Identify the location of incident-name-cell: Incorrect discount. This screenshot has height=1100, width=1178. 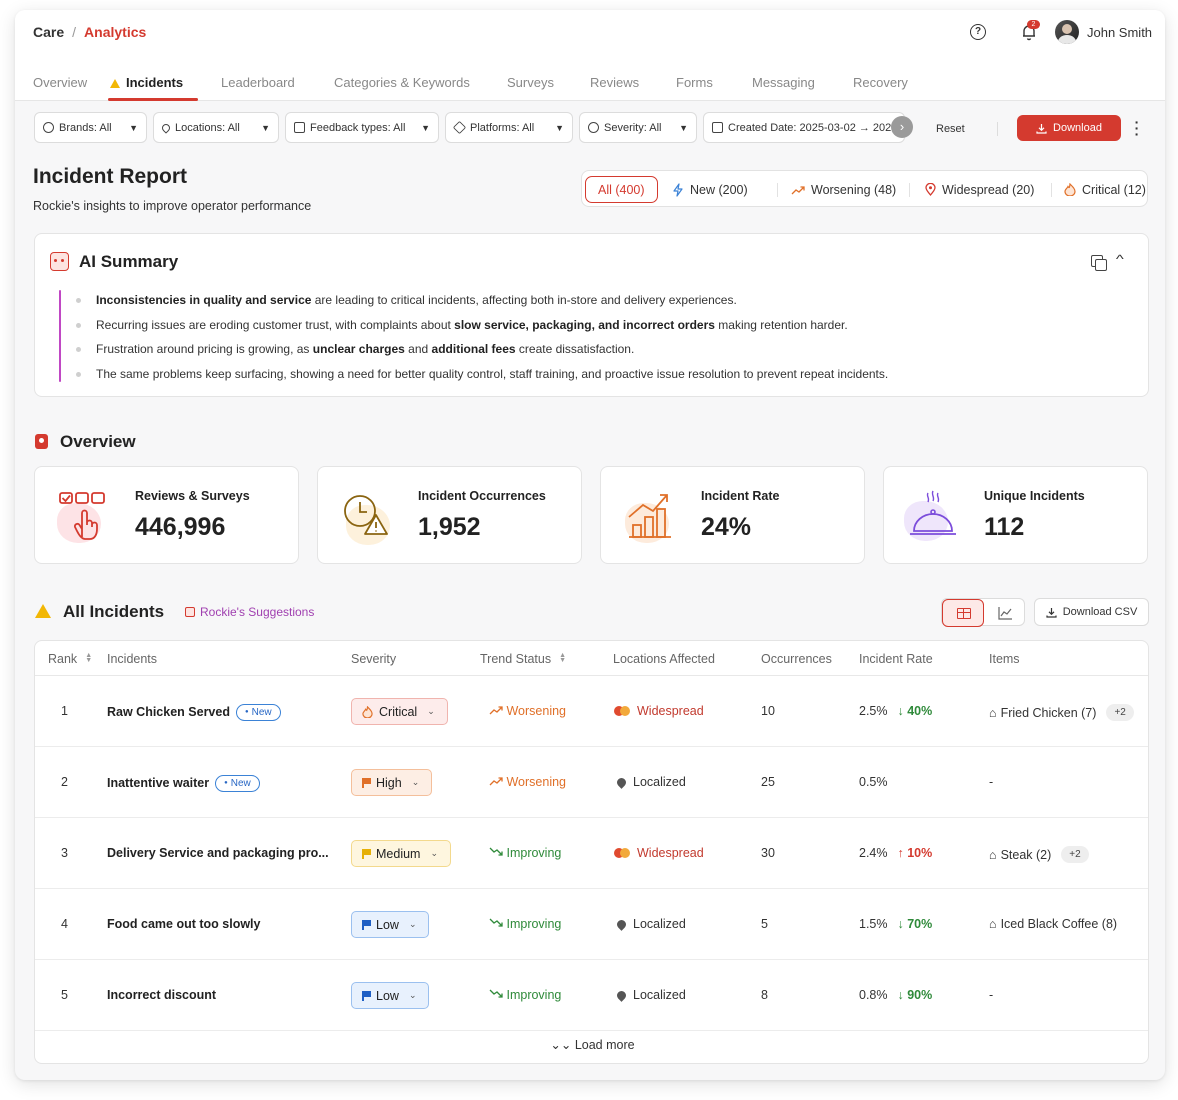
(161, 995).